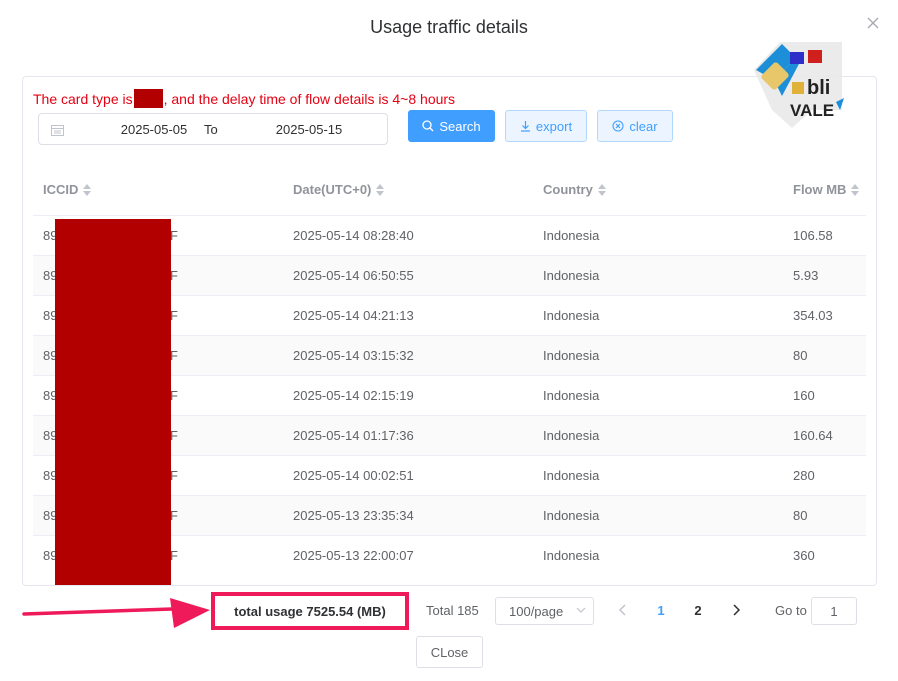  I want to click on date-cell: 2025-05-14 02:15:19, so click(353, 395).